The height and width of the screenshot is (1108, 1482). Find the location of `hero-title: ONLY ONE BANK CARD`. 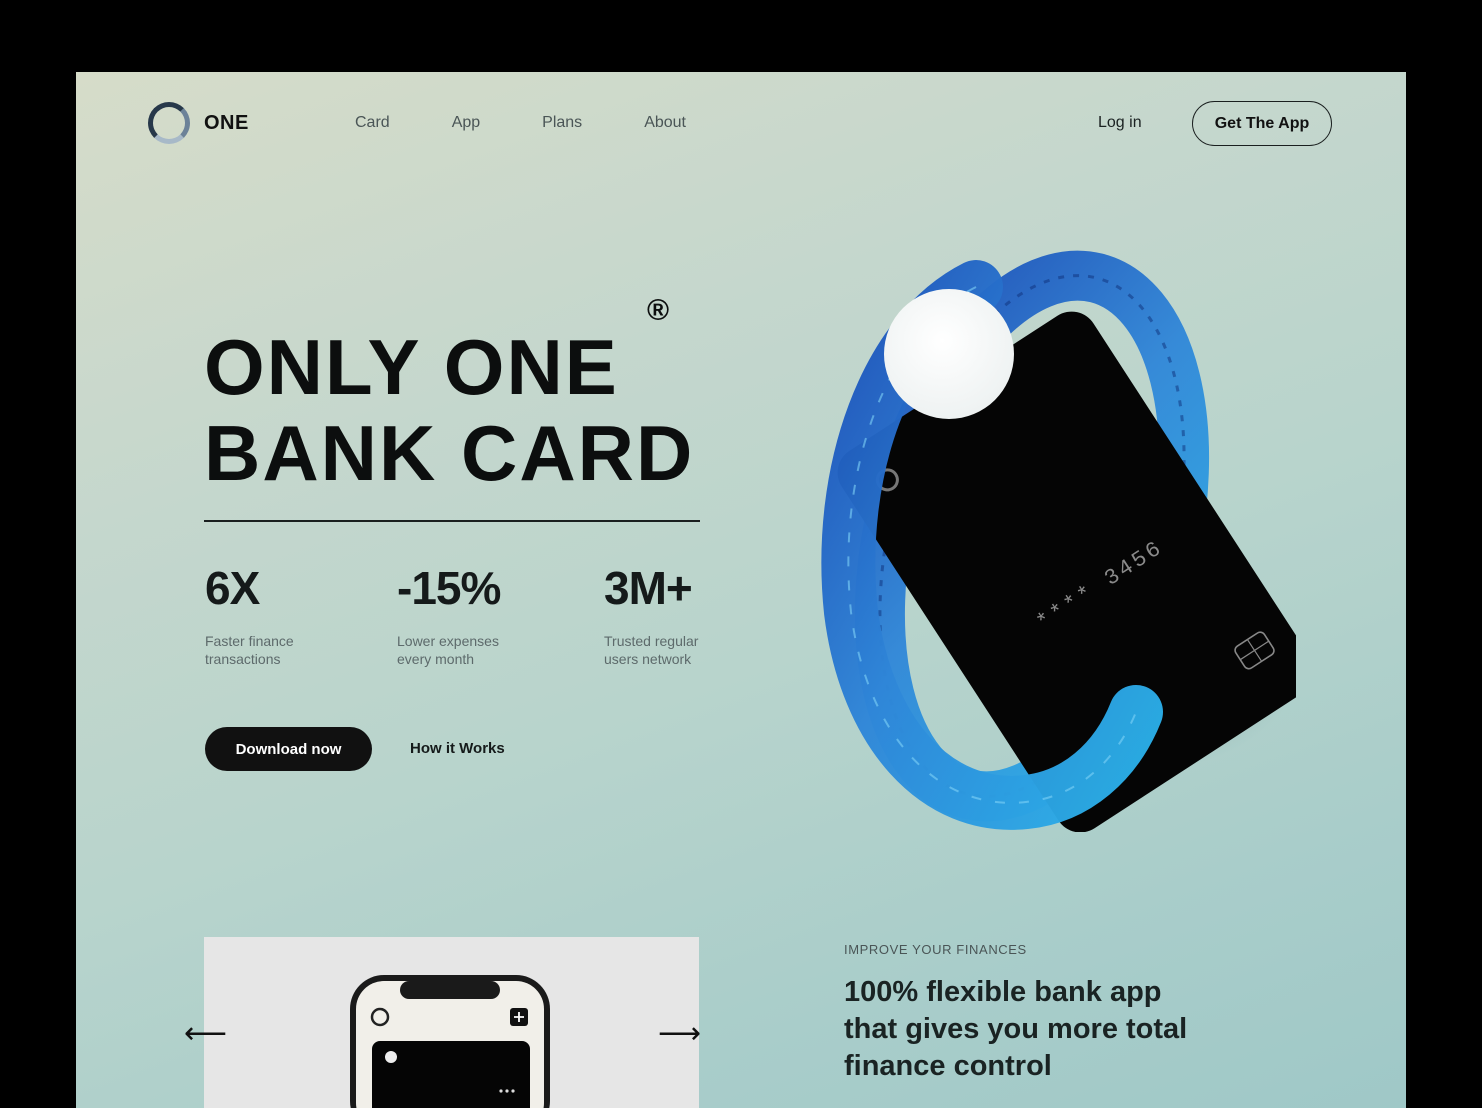

hero-title: ONLY ONE BANK CARD is located at coordinates (449, 410).